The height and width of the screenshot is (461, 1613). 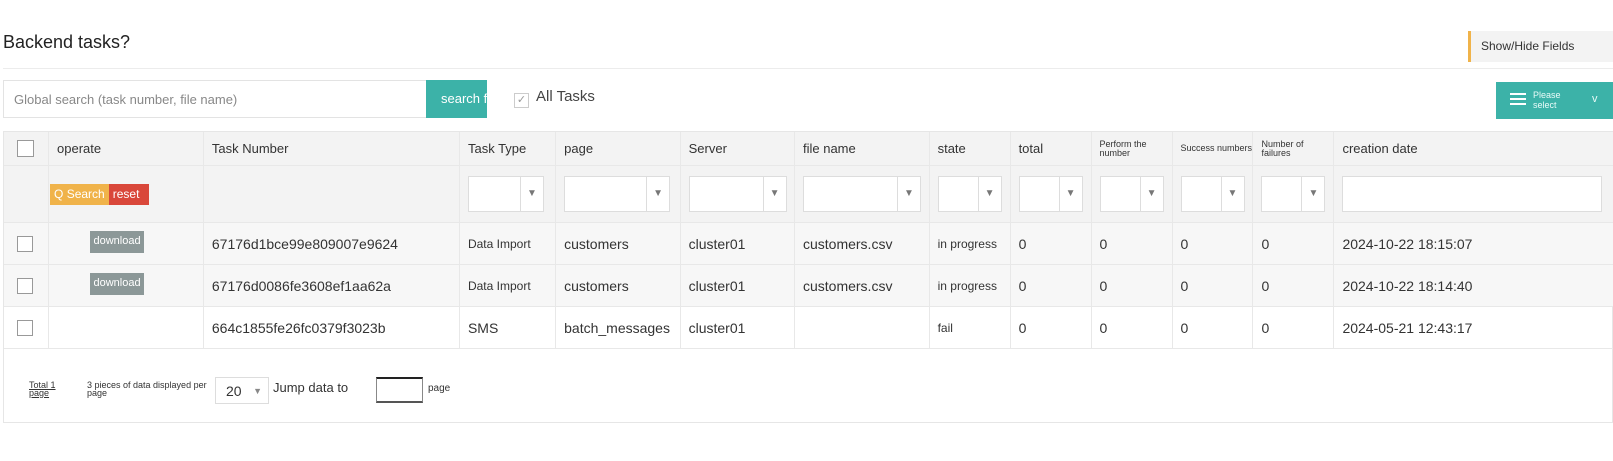 I want to click on col-server: Server, so click(x=737, y=149).